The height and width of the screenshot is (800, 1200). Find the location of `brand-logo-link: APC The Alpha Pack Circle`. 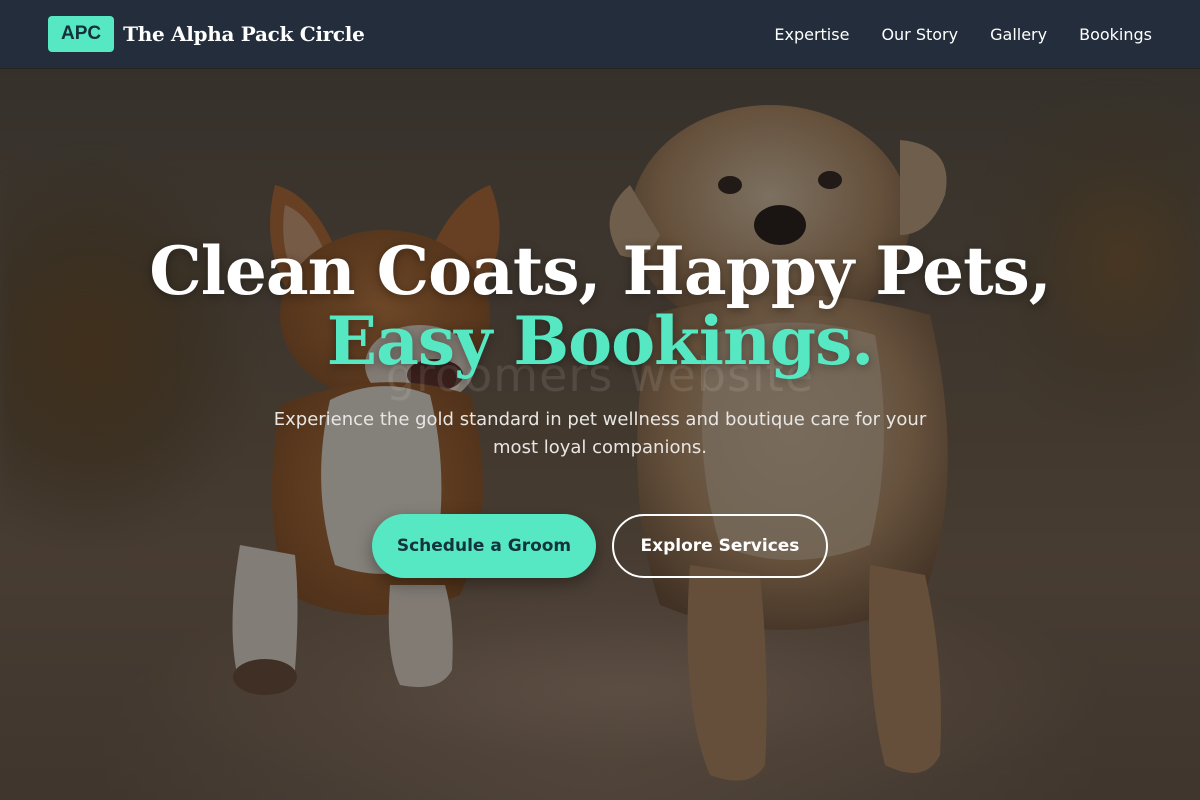

brand-logo-link: APC The Alpha Pack Circle is located at coordinates (206, 34).